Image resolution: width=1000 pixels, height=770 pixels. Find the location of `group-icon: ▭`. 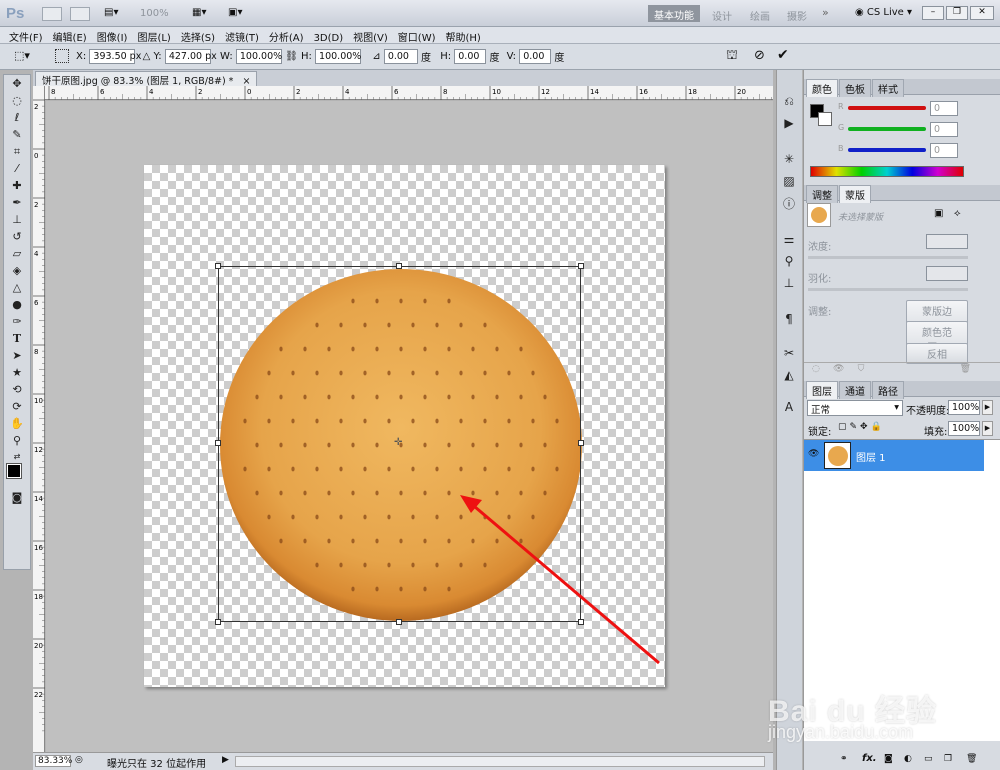

group-icon: ▭ is located at coordinates (928, 759).